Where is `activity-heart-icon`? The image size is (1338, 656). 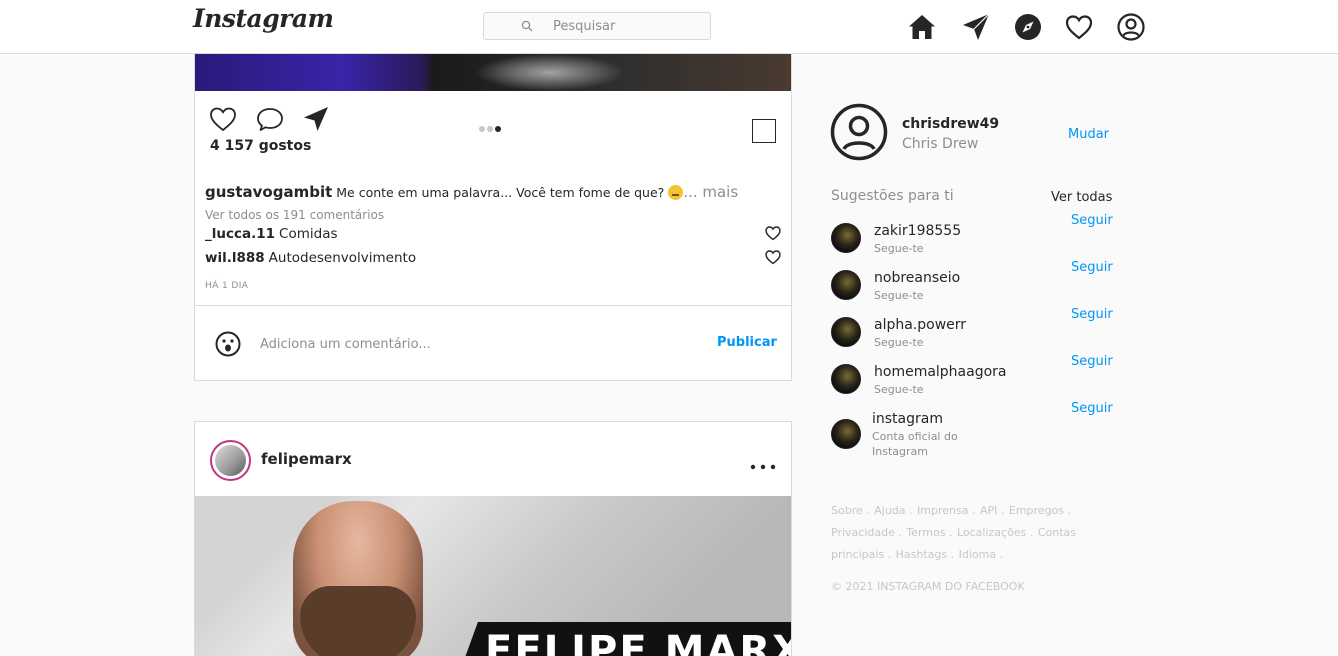 activity-heart-icon is located at coordinates (1079, 27).